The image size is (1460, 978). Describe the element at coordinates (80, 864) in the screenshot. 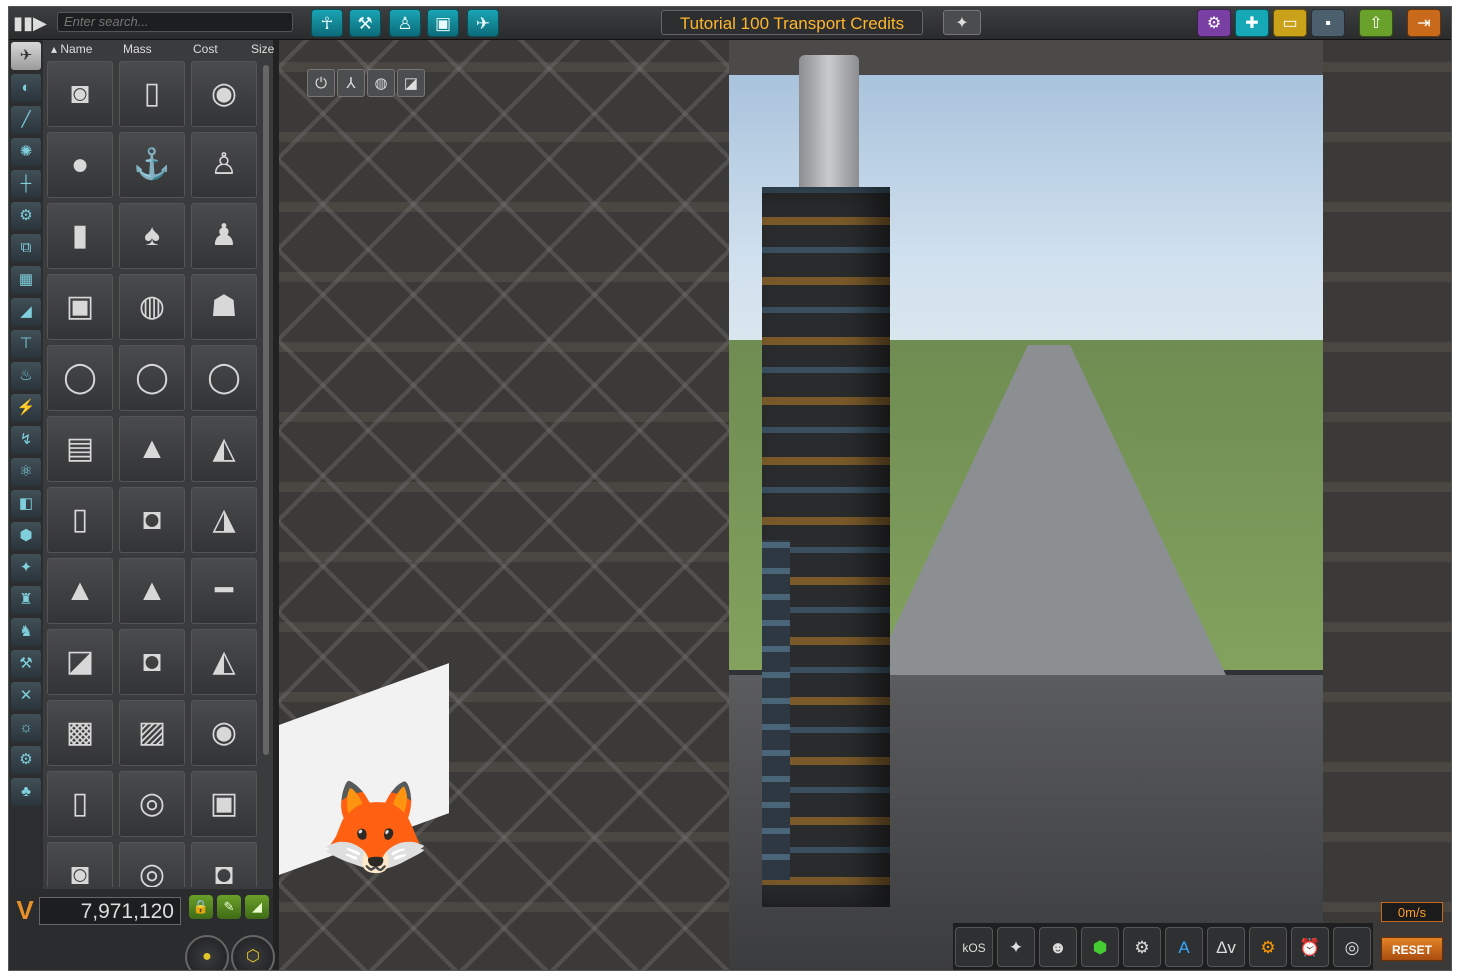

I see `part-tile-drum-1: ◙` at that location.